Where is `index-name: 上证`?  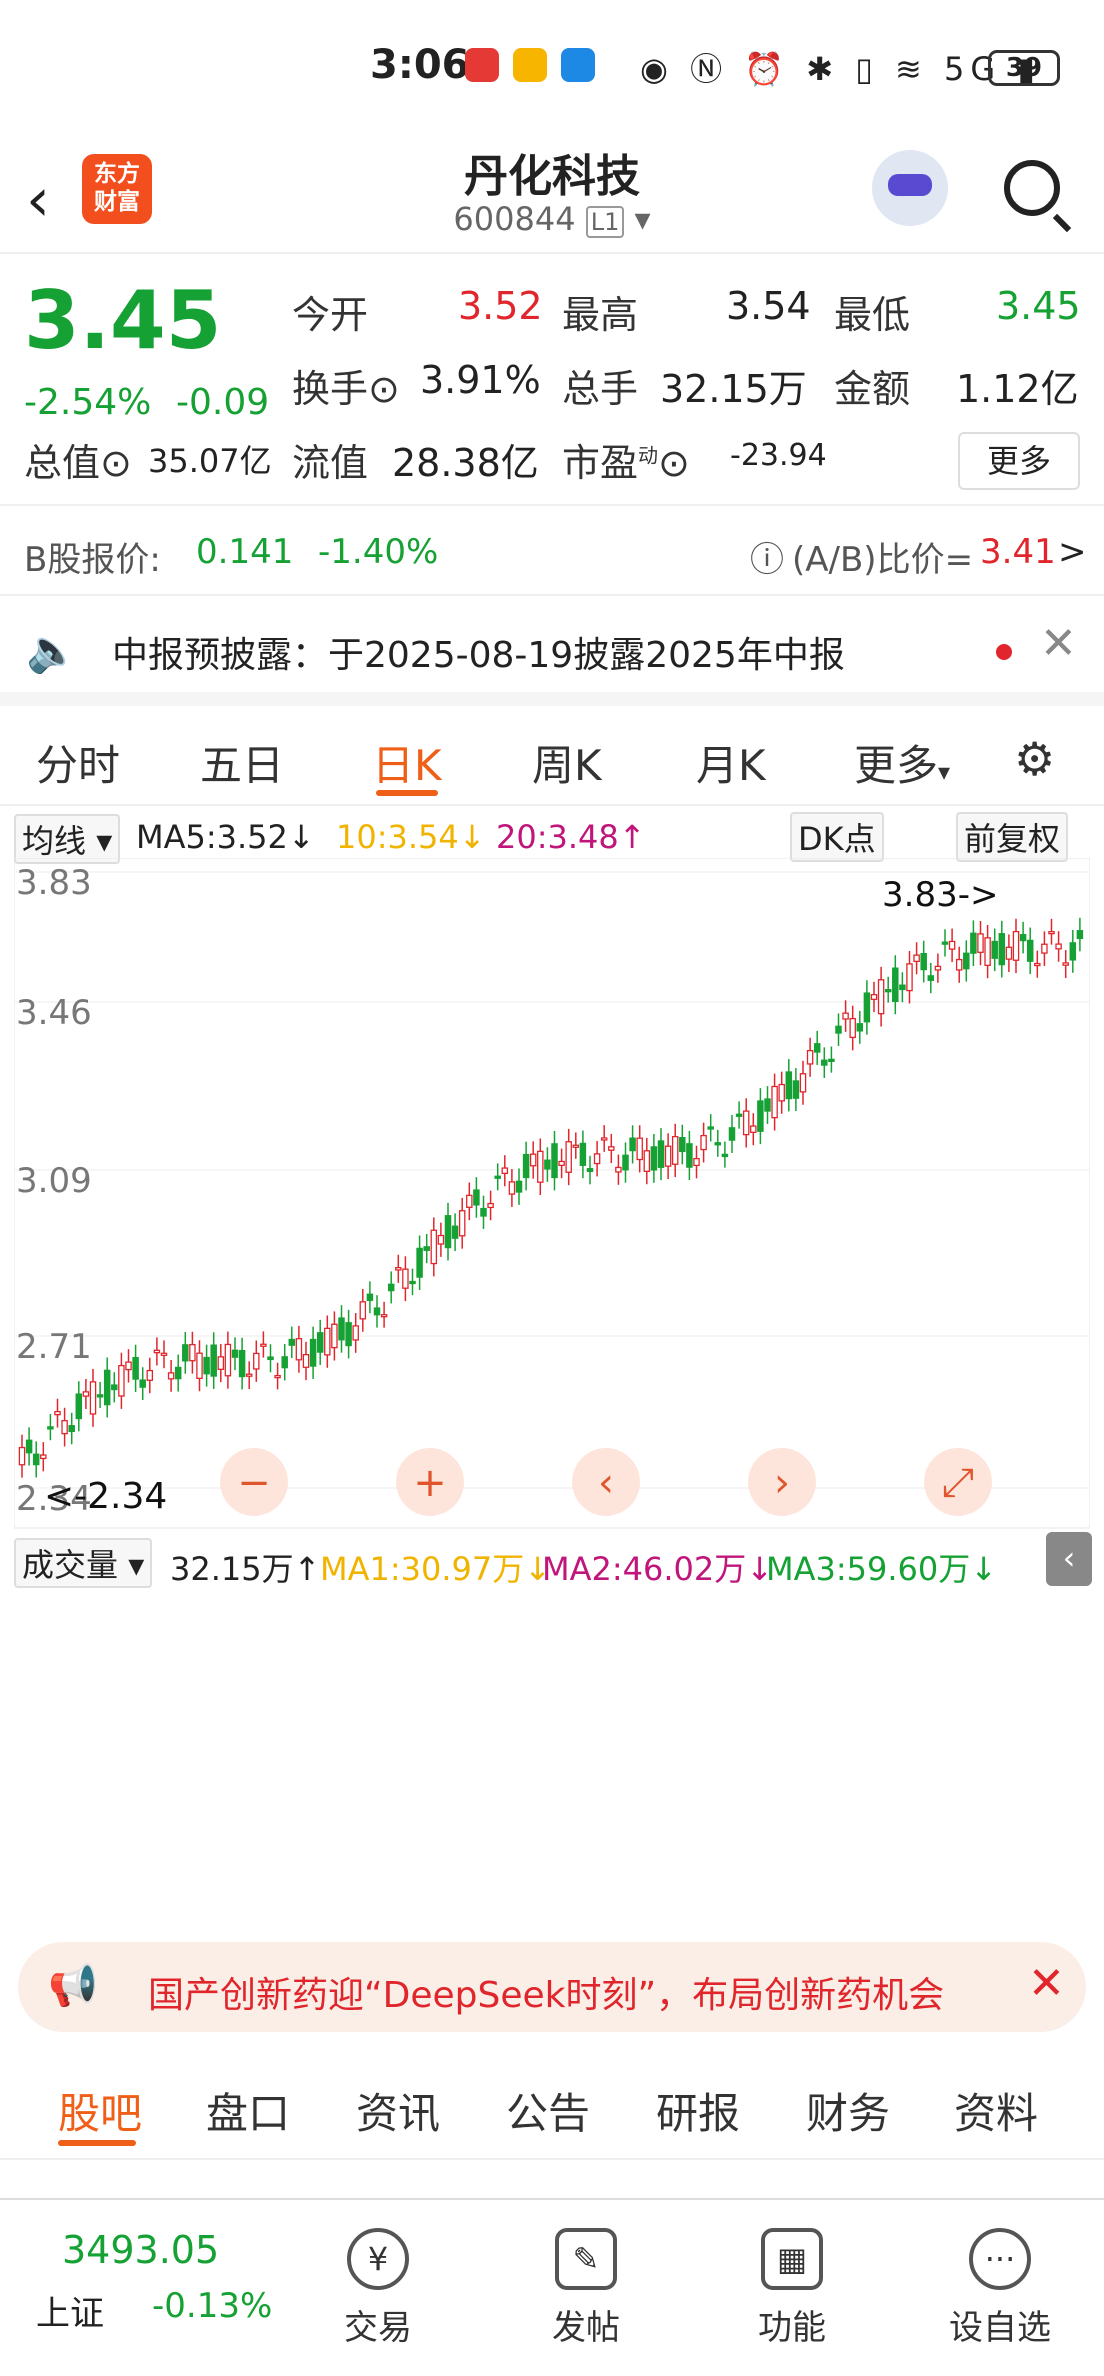
index-name: 上证 is located at coordinates (70, 2314).